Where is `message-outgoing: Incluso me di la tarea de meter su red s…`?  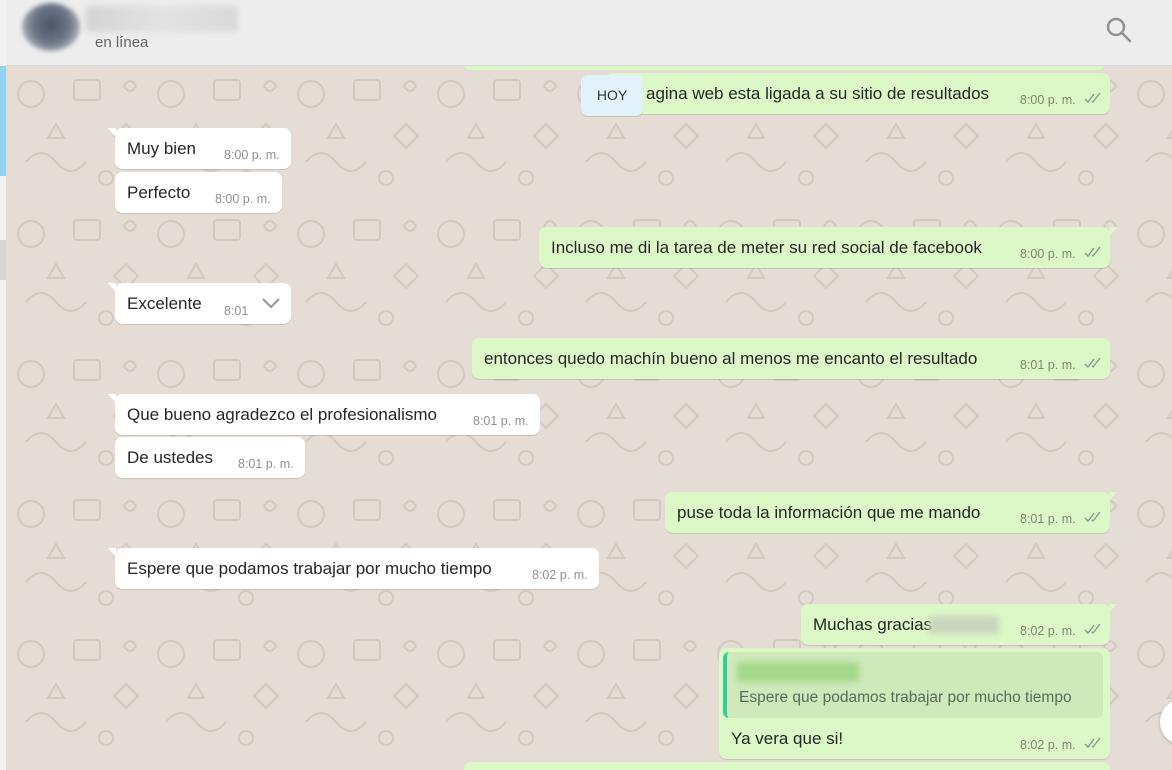
message-outgoing: Incluso me di la tarea de meter su red s… is located at coordinates (828, 247).